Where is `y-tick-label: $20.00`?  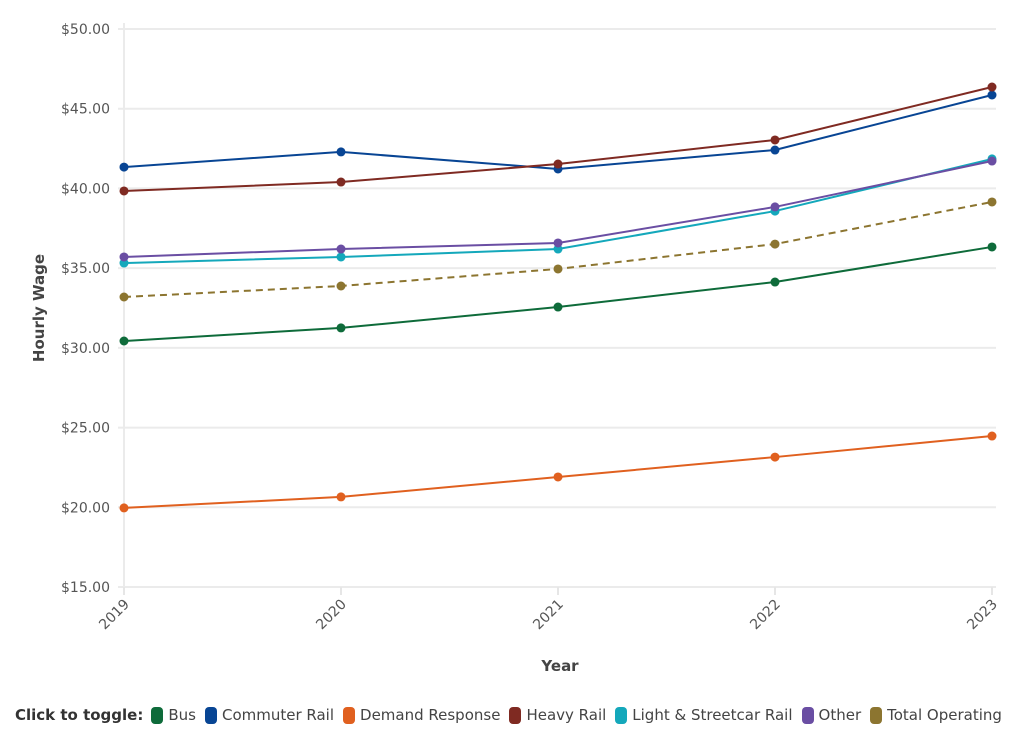 y-tick-label: $20.00 is located at coordinates (85, 508).